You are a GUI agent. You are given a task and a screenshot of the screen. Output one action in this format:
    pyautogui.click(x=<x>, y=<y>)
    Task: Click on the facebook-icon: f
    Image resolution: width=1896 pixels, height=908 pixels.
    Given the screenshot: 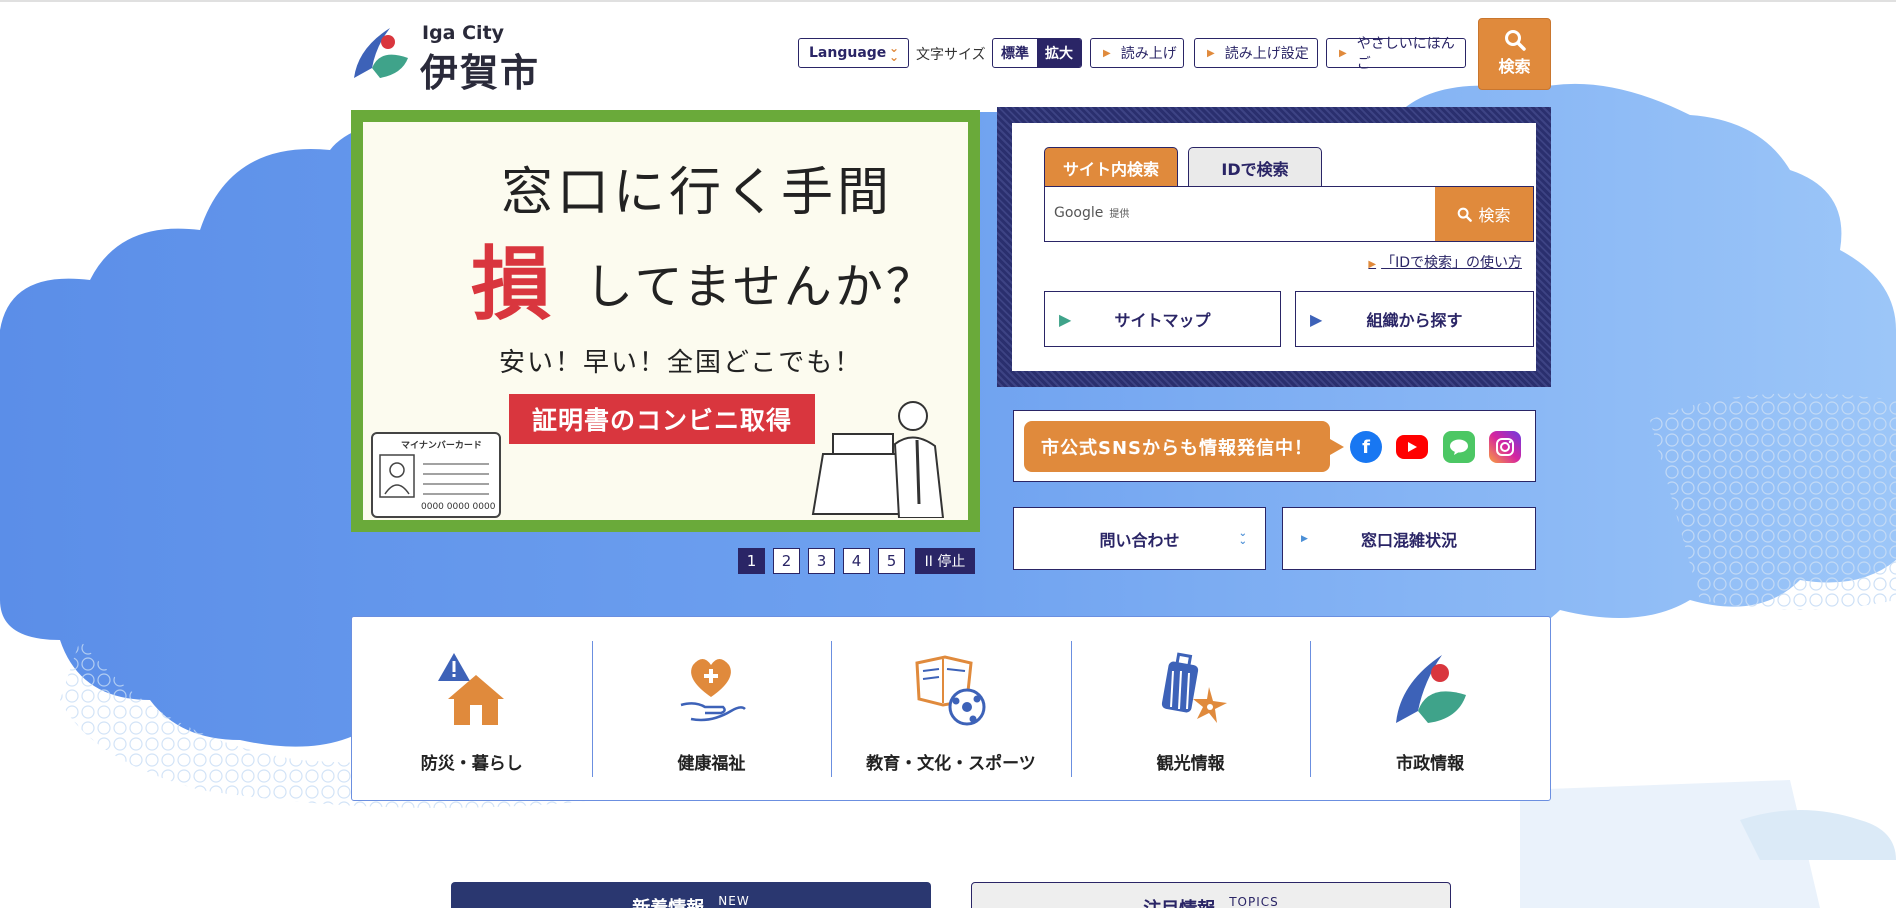 What is the action you would take?
    pyautogui.click(x=1366, y=447)
    